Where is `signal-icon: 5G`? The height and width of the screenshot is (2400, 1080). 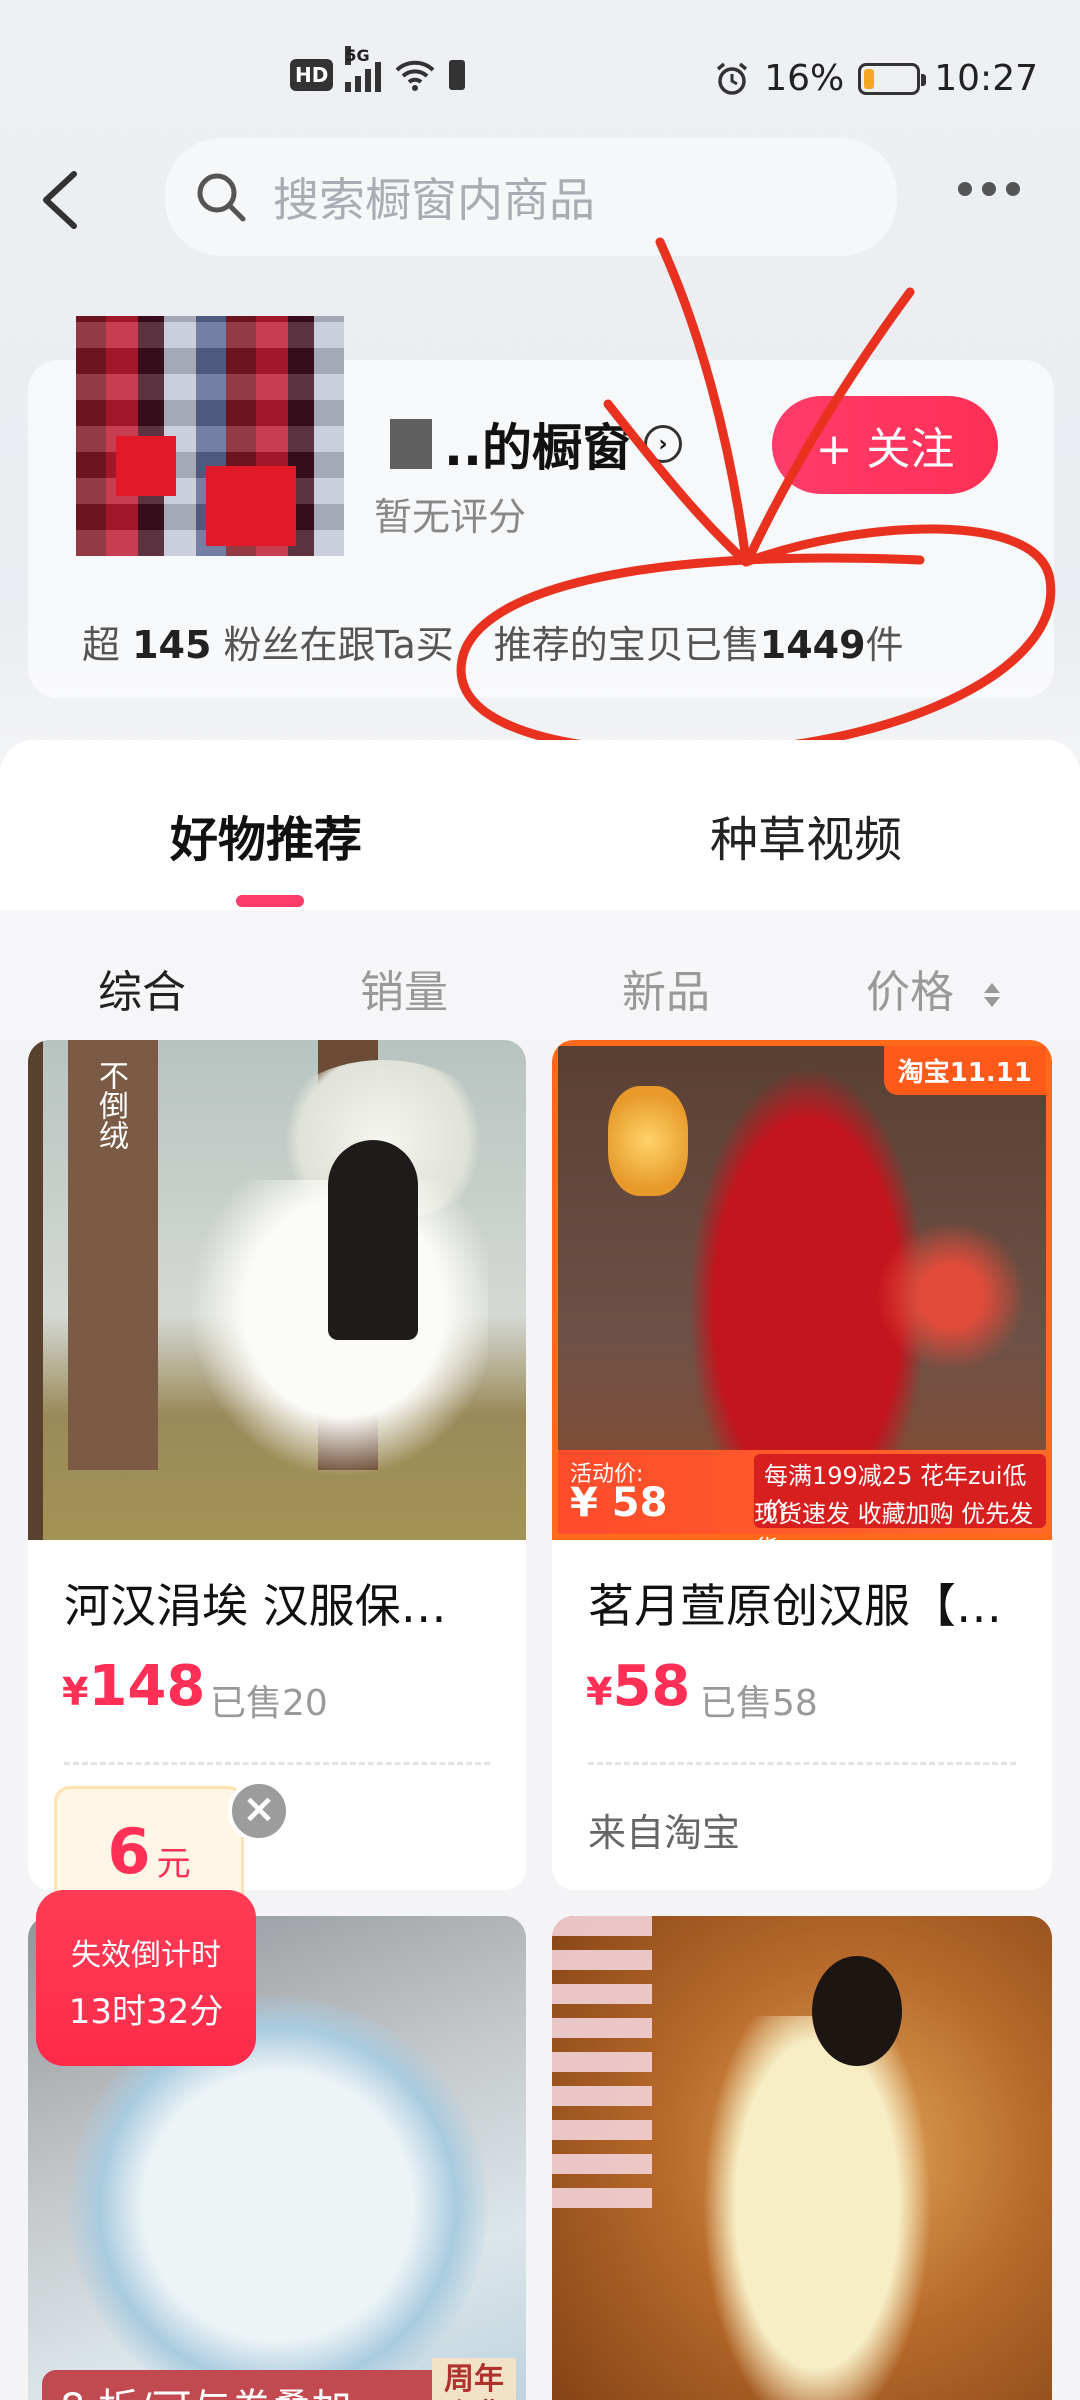 signal-icon: 5G is located at coordinates (363, 69).